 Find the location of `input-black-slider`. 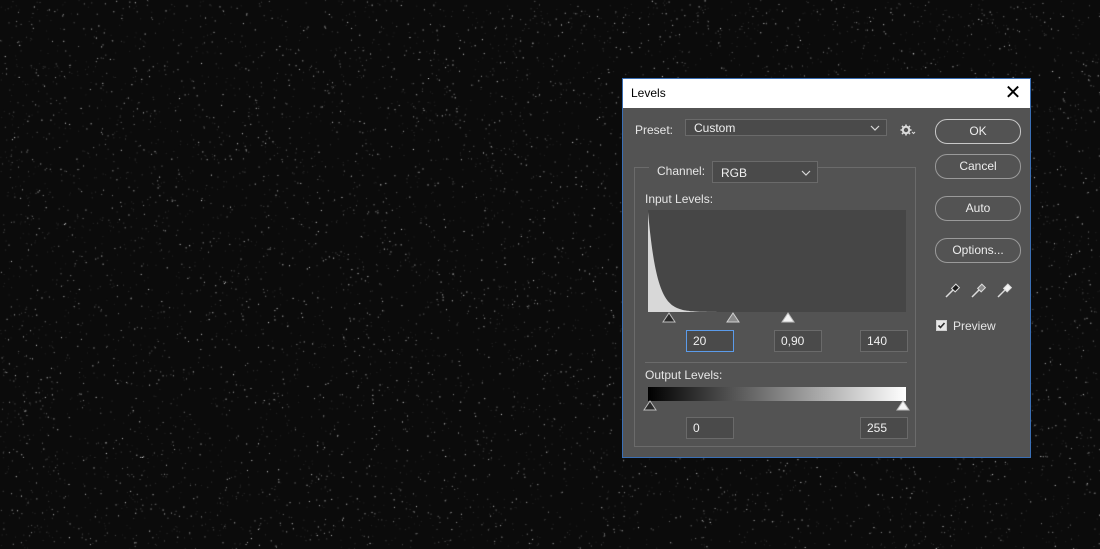

input-black-slider is located at coordinates (669, 318).